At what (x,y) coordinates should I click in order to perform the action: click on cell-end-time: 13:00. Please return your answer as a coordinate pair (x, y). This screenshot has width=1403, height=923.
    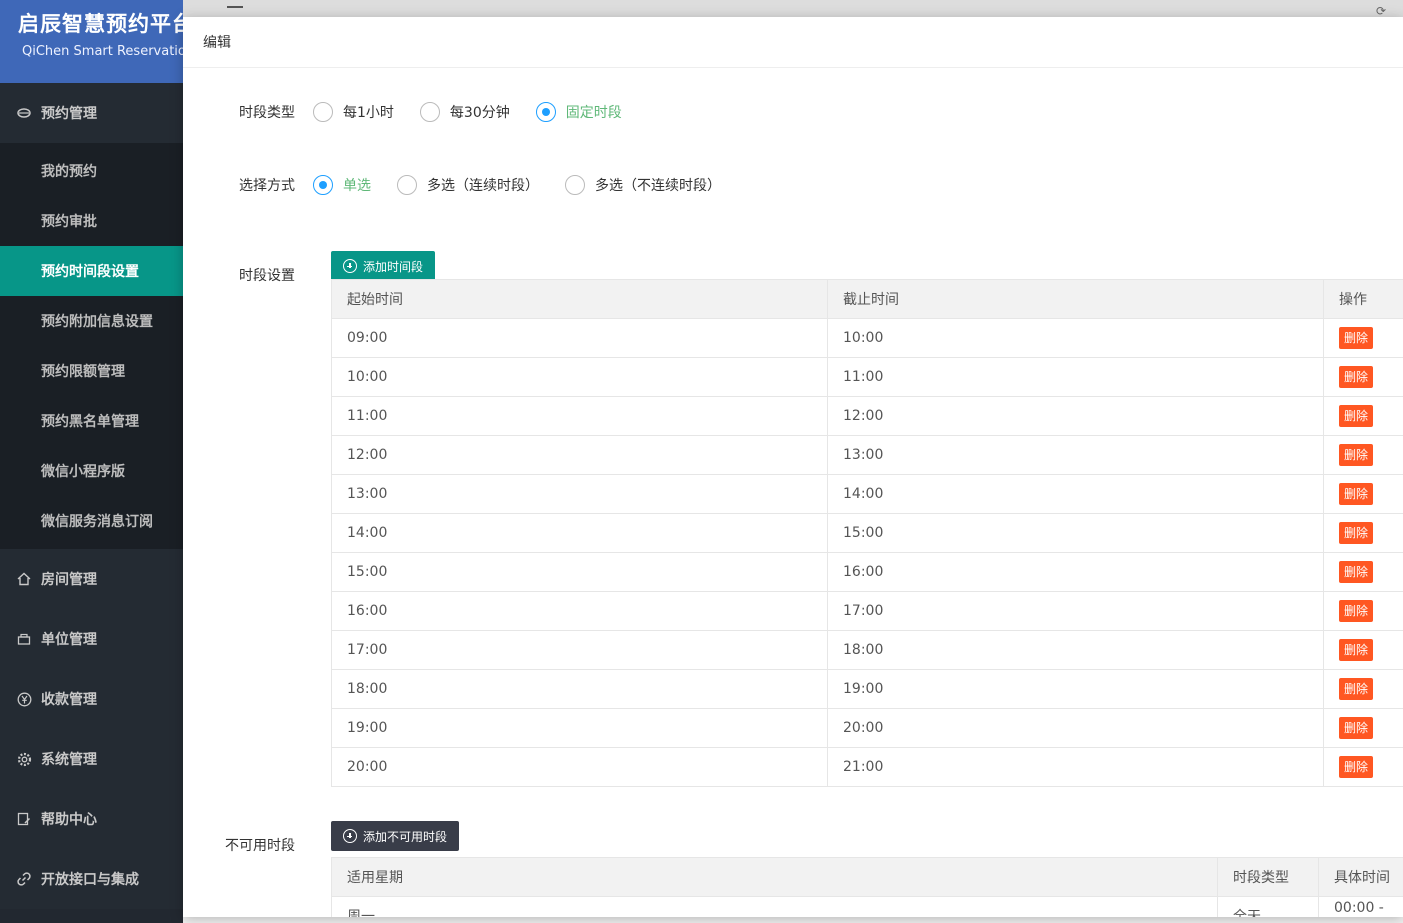
    Looking at the image, I should click on (1075, 455).